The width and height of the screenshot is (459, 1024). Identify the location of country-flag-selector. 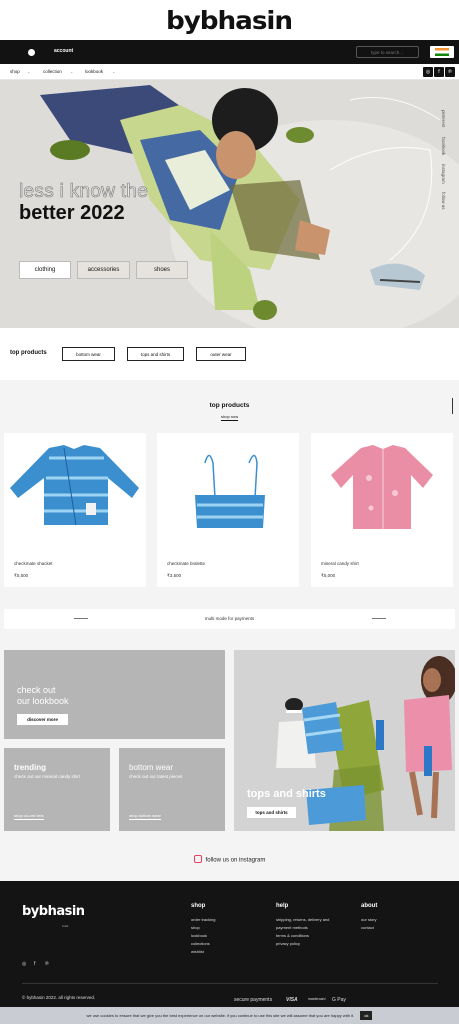
(442, 52).